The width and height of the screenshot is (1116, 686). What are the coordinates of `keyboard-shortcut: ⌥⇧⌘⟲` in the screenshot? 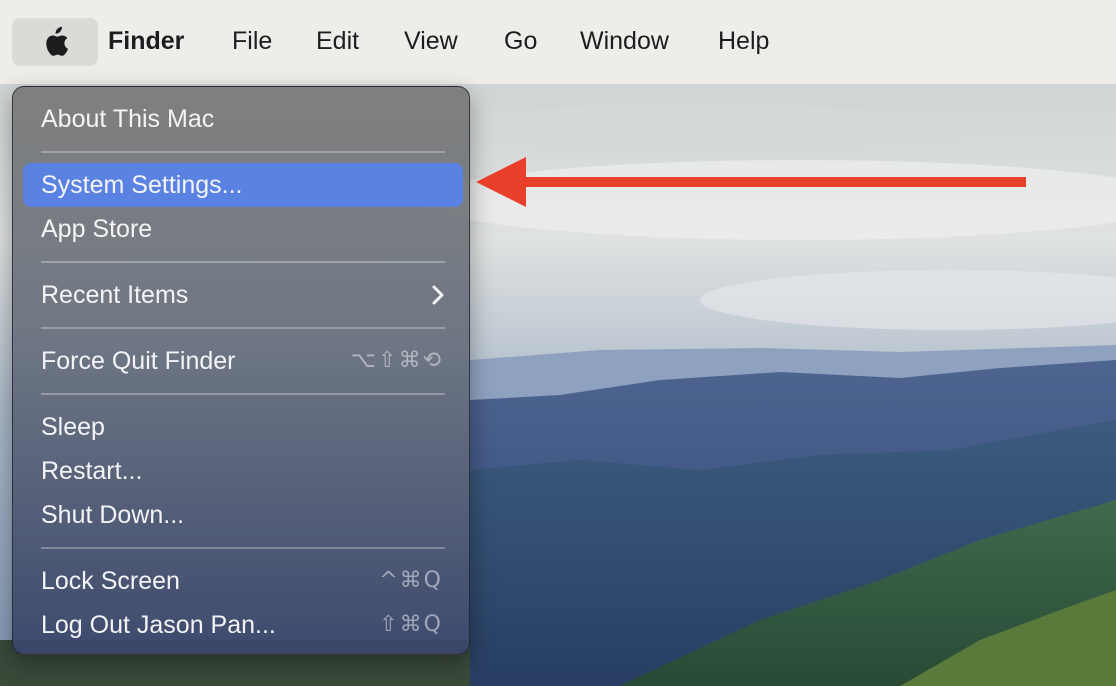 It's located at (396, 360).